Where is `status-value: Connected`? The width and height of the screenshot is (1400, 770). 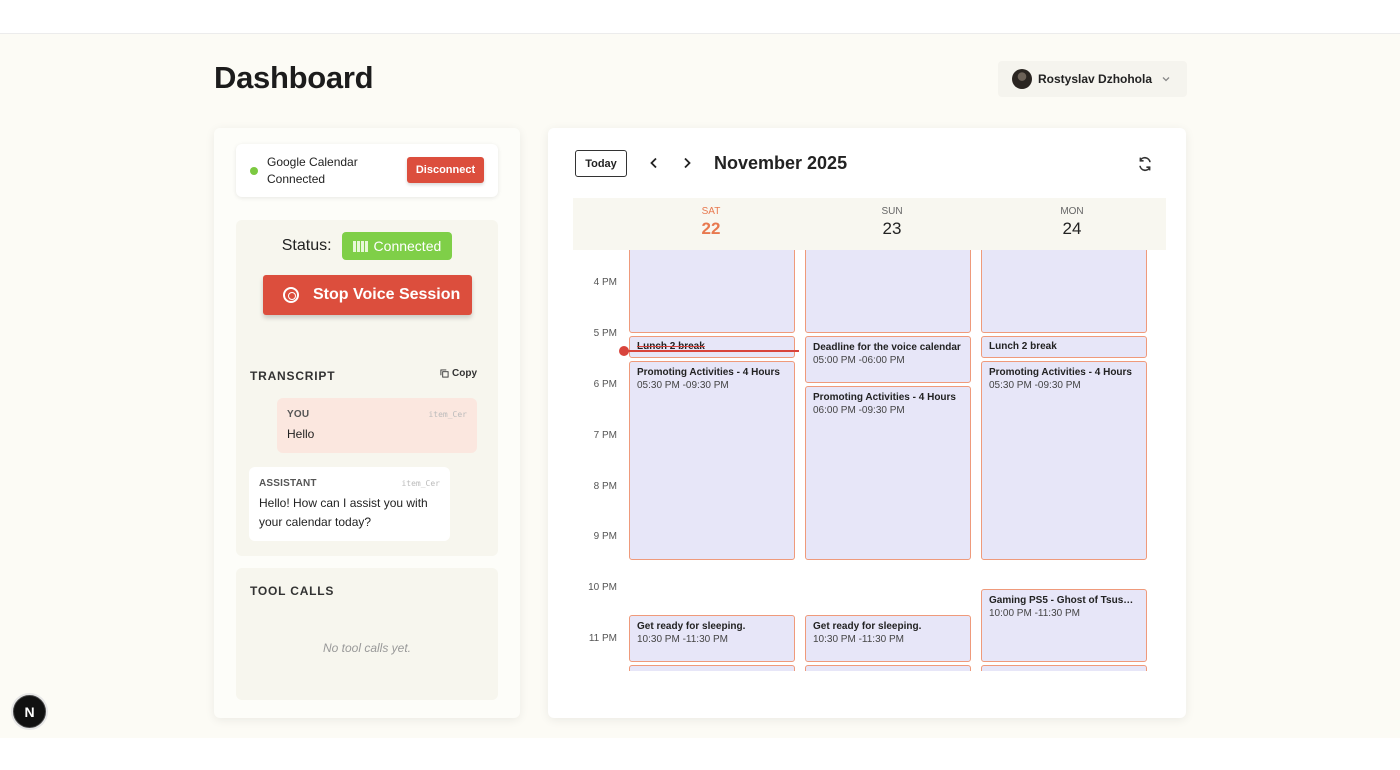
status-value: Connected is located at coordinates (407, 246).